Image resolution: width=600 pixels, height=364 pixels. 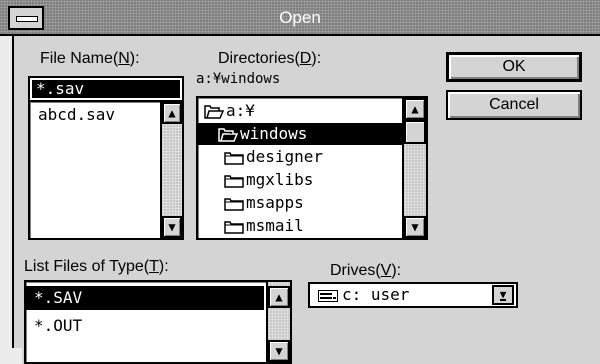 I want to click on directory-list-scrollbar: ▲ ▼, so click(x=414, y=168).